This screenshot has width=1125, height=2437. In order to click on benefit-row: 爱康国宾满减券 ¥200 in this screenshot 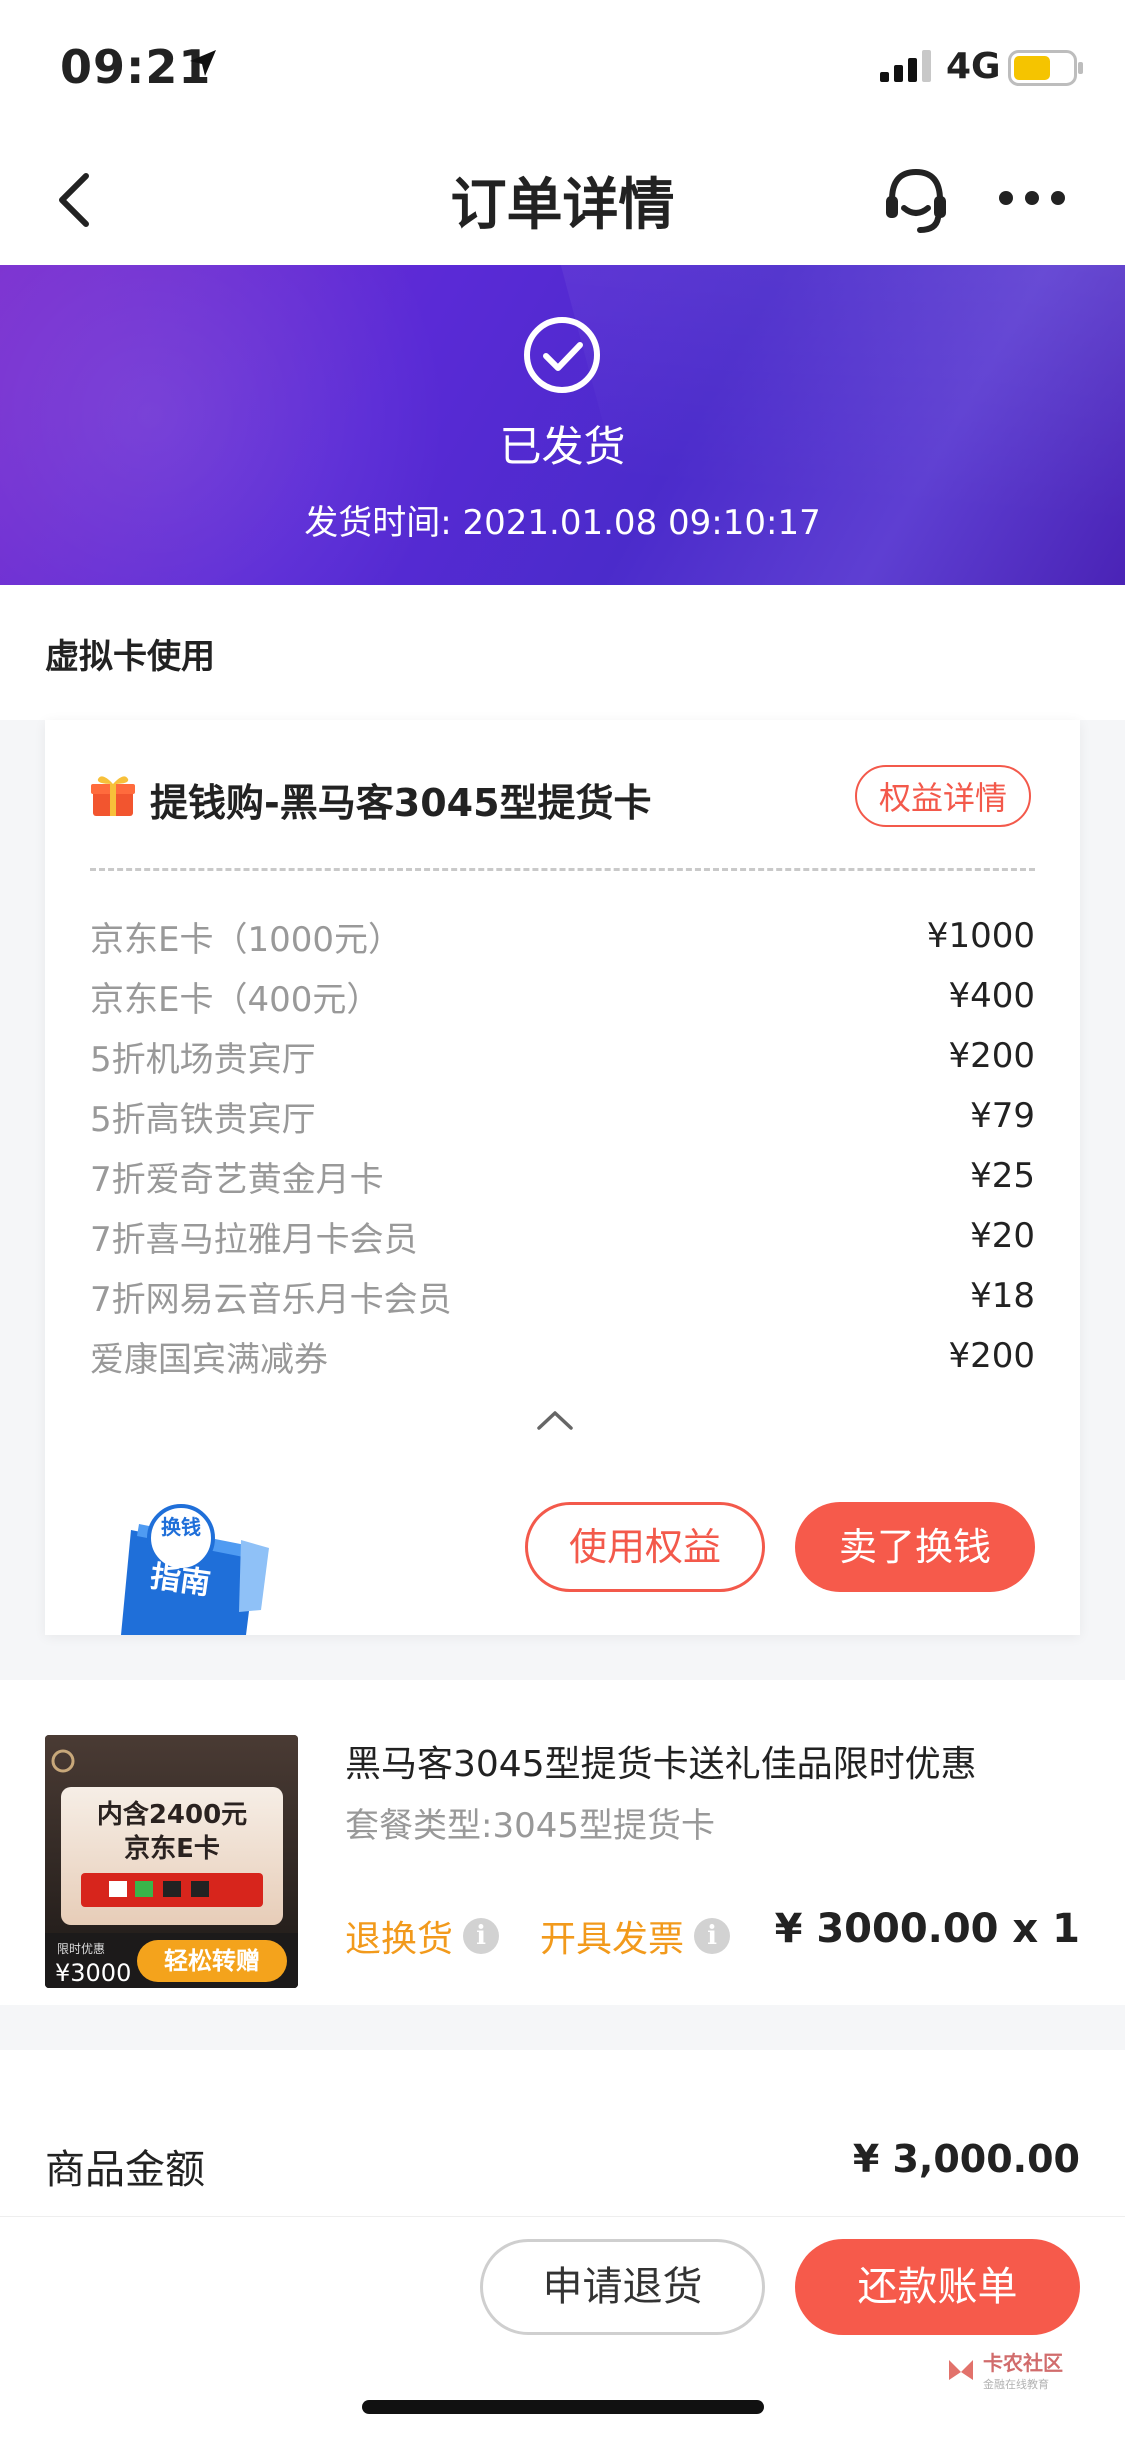, I will do `click(562, 1356)`.